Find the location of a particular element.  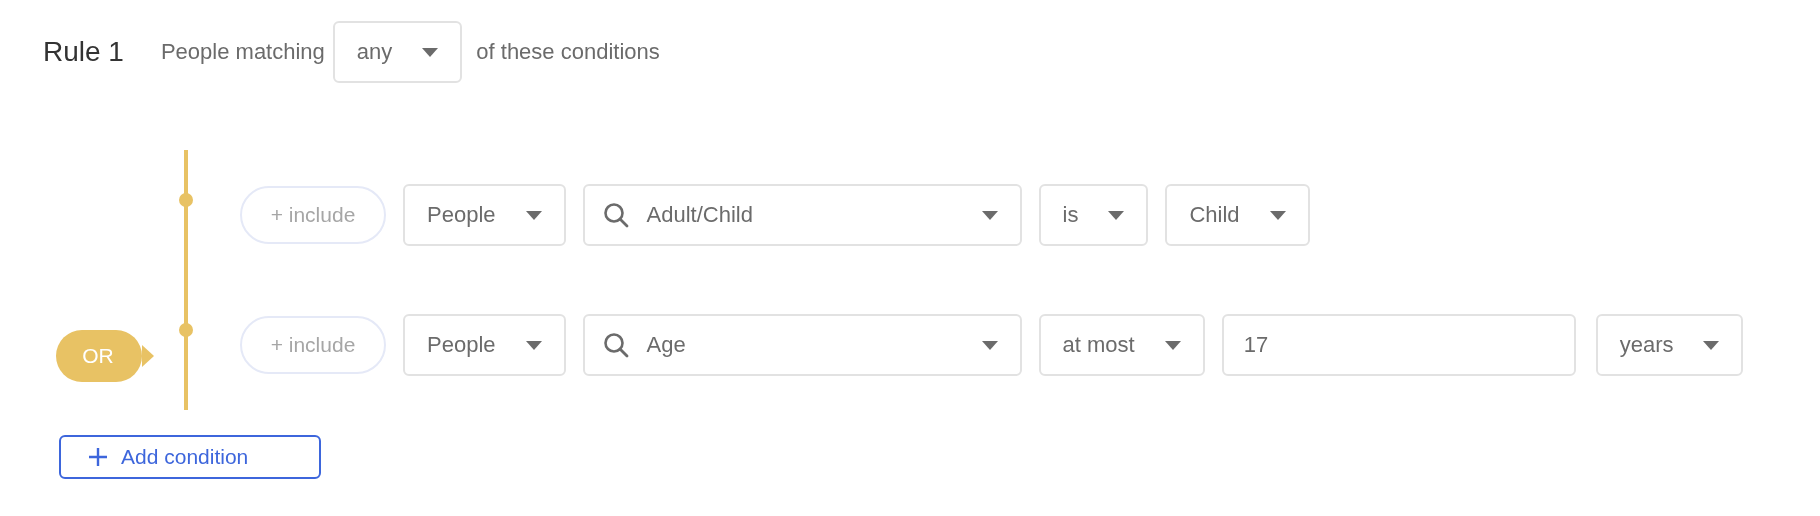

value-field: 17 is located at coordinates (1398, 345).